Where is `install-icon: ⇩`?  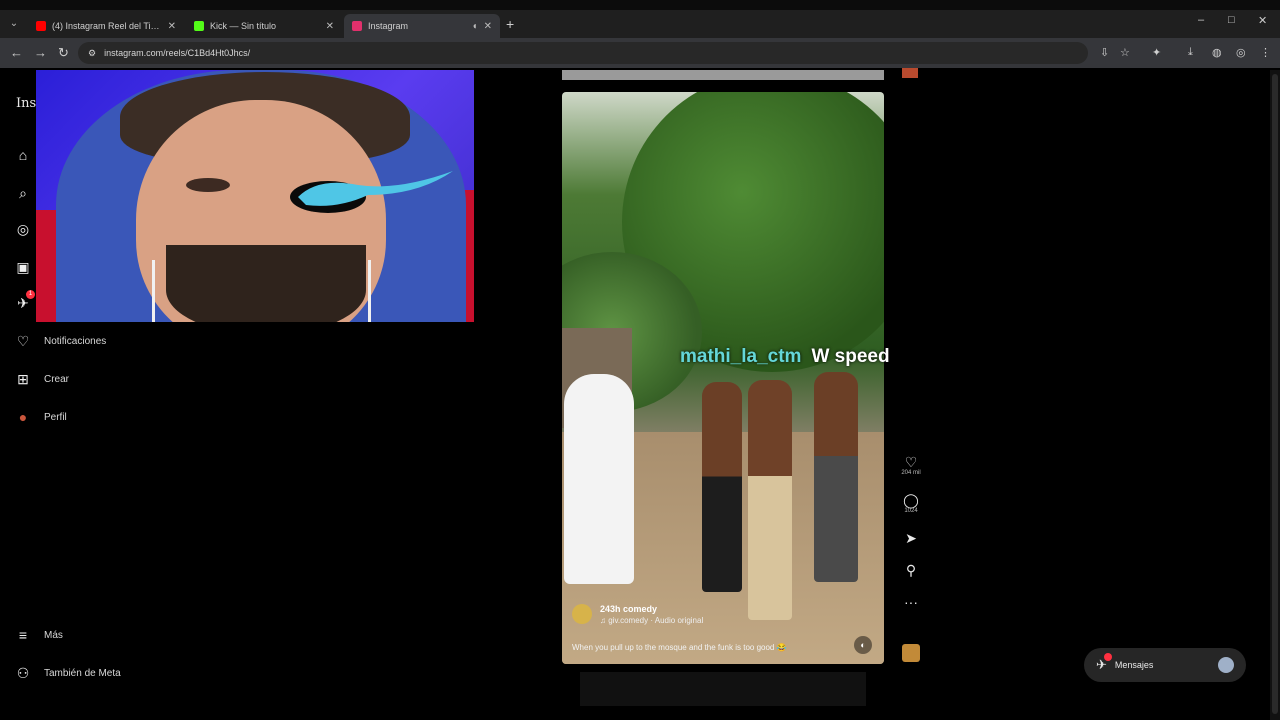 install-icon: ⇩ is located at coordinates (1104, 52).